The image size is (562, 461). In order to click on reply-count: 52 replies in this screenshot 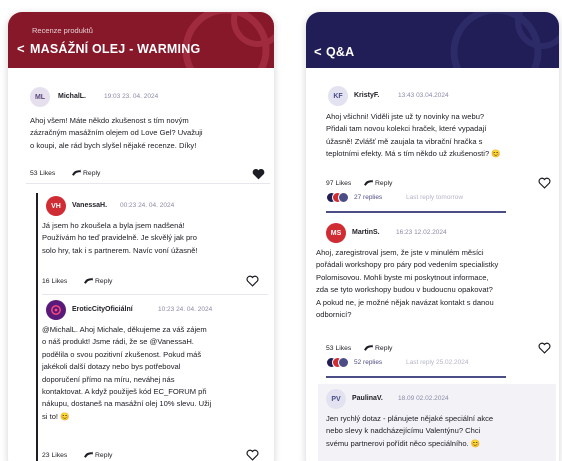, I will do `click(368, 362)`.